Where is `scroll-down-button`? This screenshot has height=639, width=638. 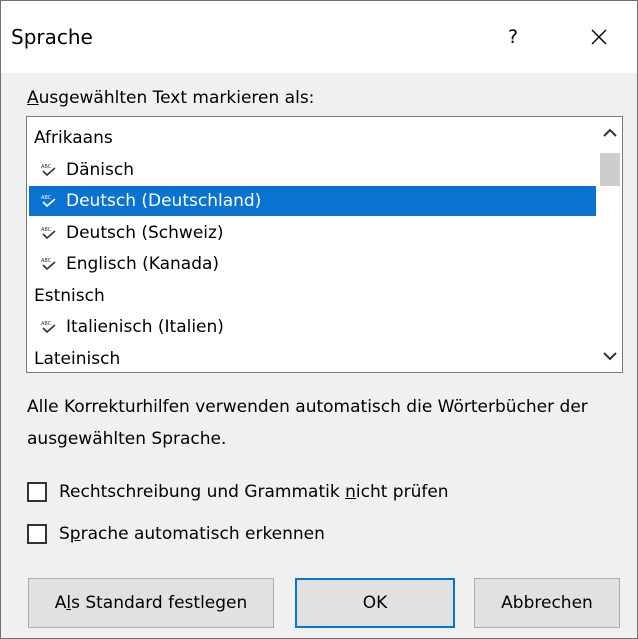 scroll-down-button is located at coordinates (610, 356).